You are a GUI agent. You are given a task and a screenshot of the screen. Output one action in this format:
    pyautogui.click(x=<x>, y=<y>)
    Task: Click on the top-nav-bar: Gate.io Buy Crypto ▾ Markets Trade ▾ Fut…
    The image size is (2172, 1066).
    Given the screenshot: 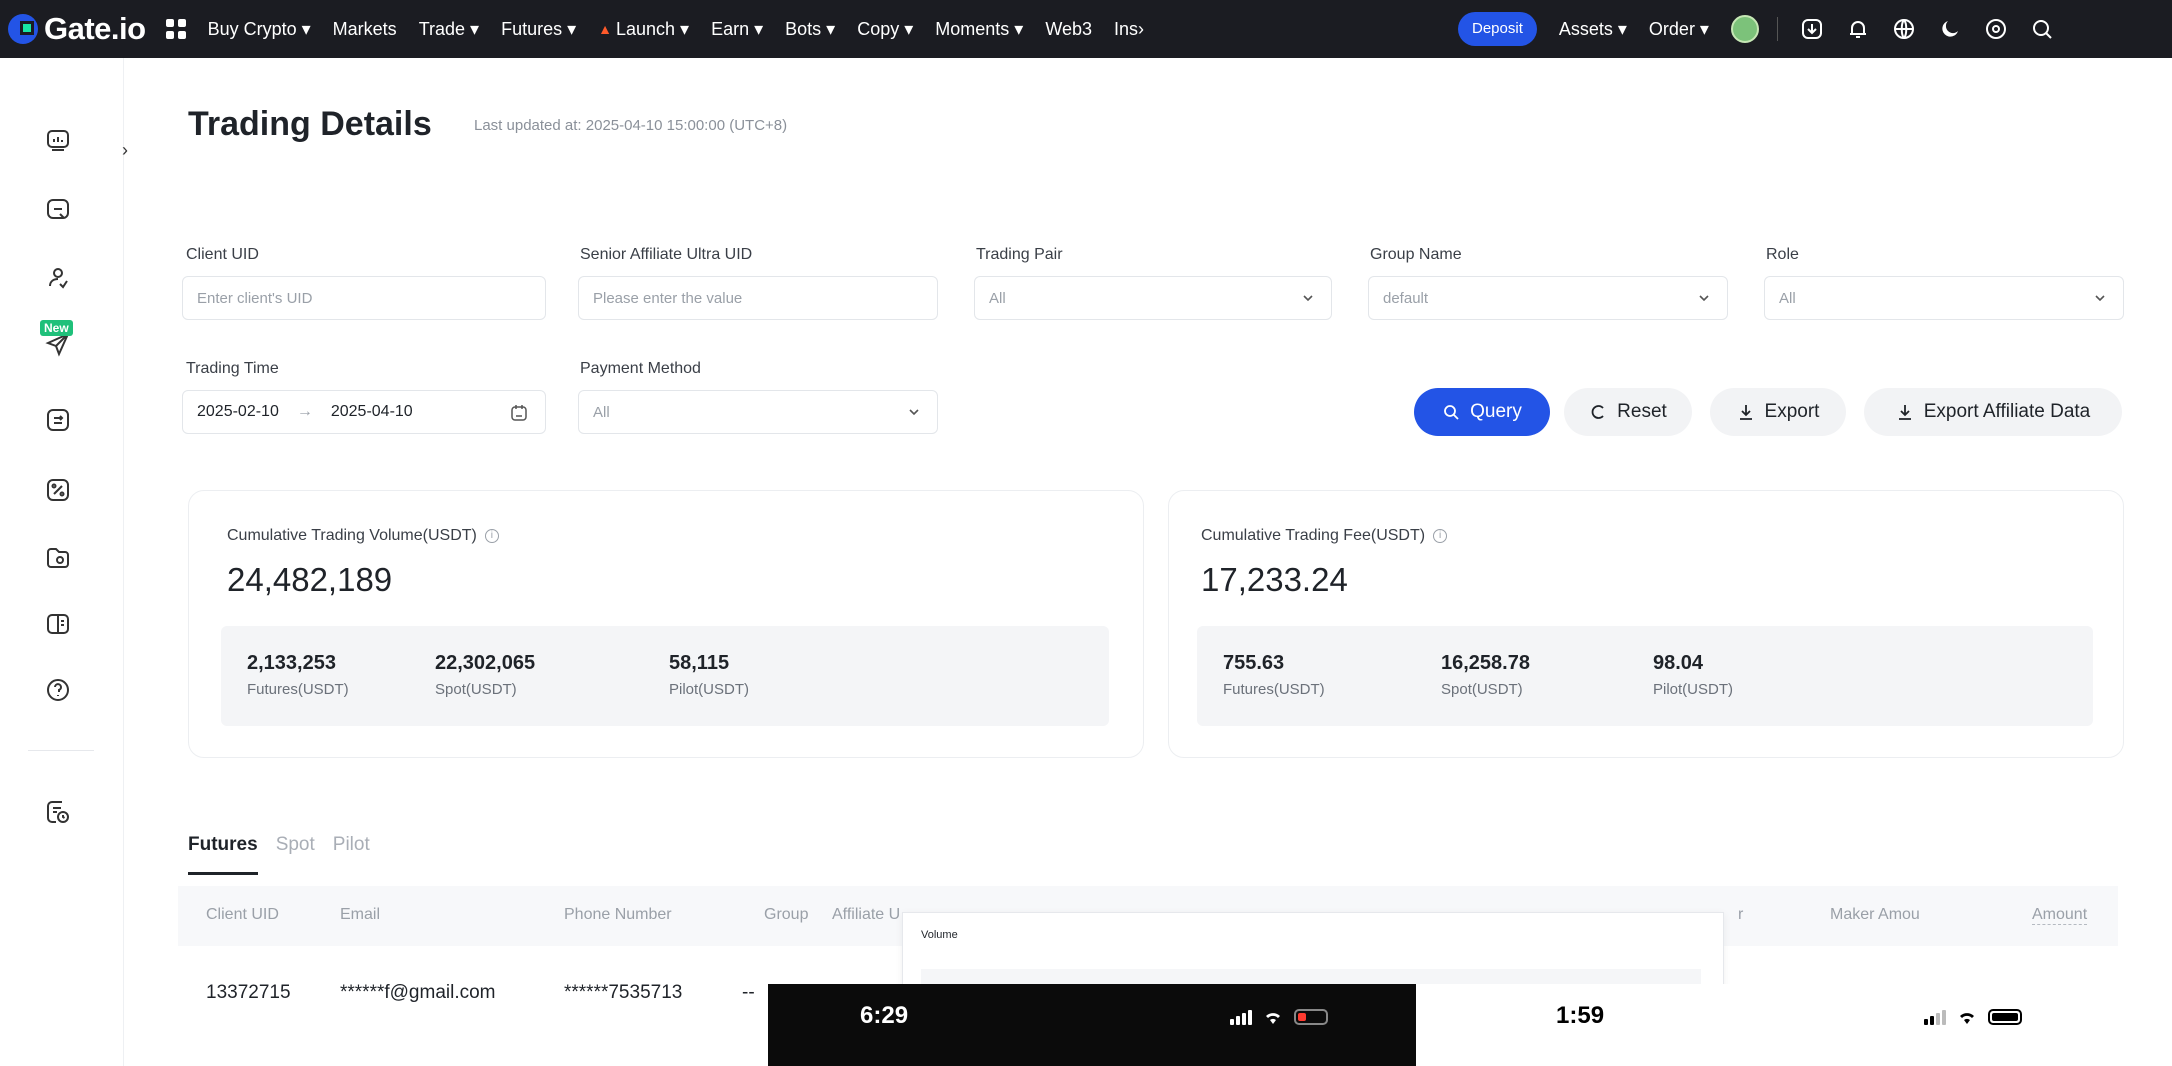 What is the action you would take?
    pyautogui.click(x=1086, y=29)
    